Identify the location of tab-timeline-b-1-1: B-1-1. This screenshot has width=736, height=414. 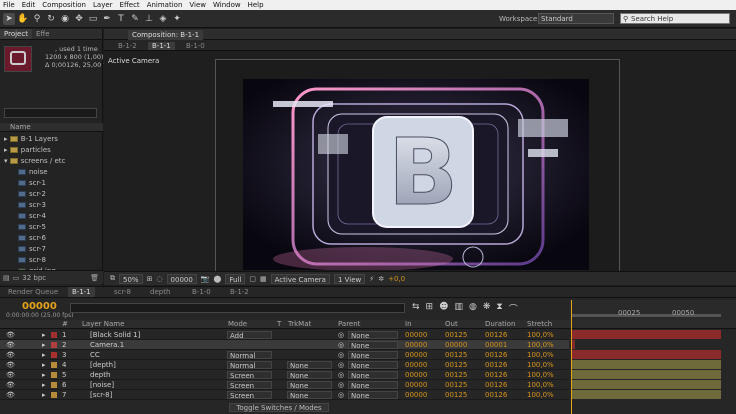
(81, 292).